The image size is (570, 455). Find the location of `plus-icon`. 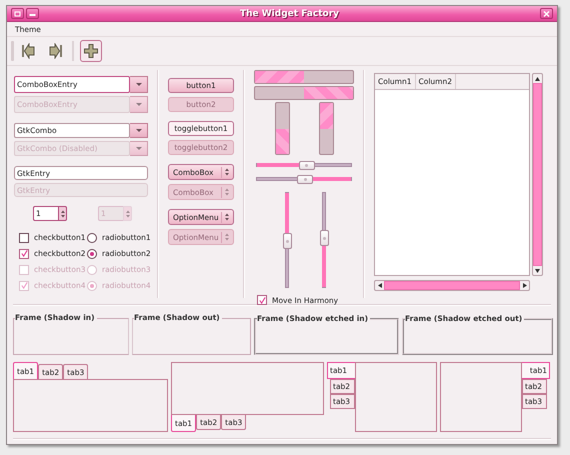

plus-icon is located at coordinates (91, 51).